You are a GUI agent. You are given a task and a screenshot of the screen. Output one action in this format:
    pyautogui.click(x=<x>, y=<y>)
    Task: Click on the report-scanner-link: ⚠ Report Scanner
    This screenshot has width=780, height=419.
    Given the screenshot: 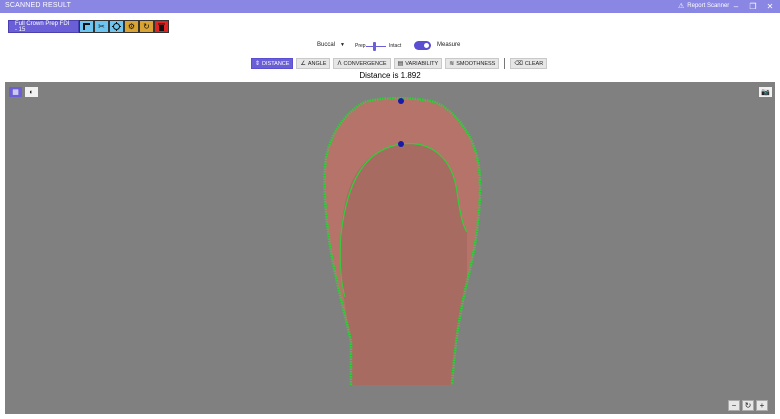 What is the action you would take?
    pyautogui.click(x=703, y=6)
    